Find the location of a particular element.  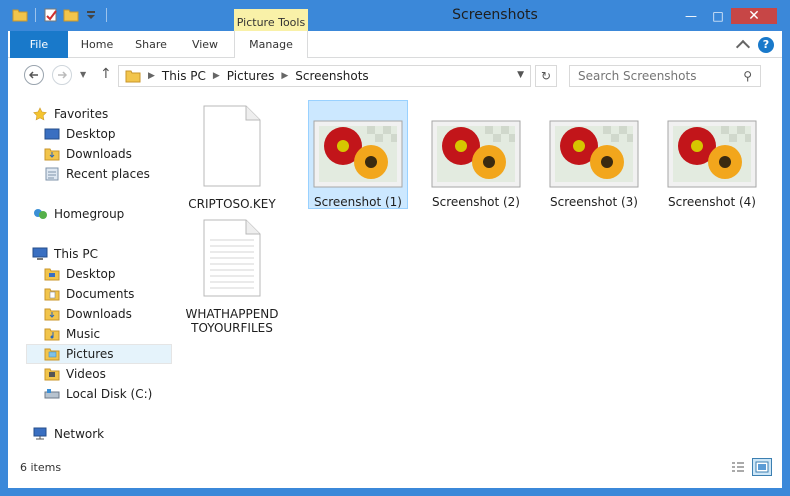

details-view-icon is located at coordinates (738, 467).